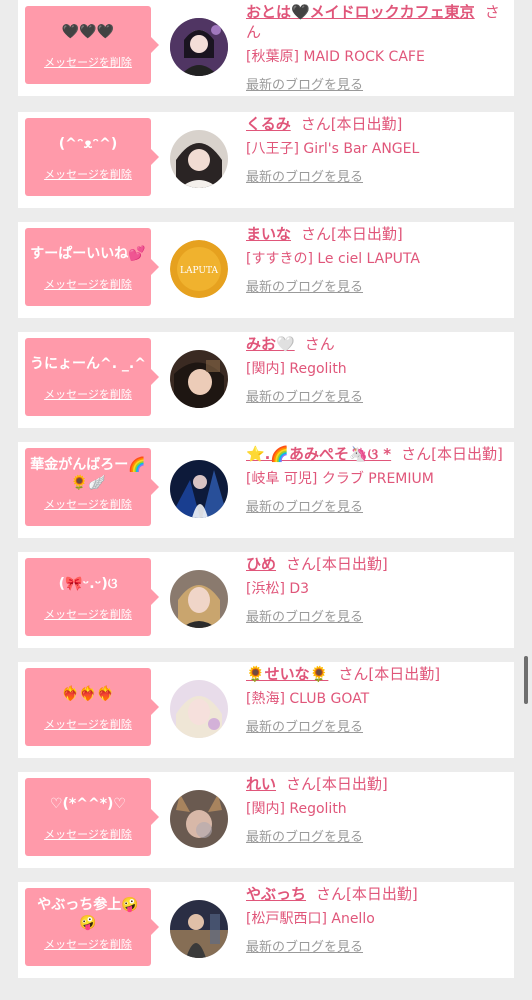 Image resolution: width=532 pixels, height=1000 pixels. I want to click on message-text: うにょーん^. _.^, so click(88, 364).